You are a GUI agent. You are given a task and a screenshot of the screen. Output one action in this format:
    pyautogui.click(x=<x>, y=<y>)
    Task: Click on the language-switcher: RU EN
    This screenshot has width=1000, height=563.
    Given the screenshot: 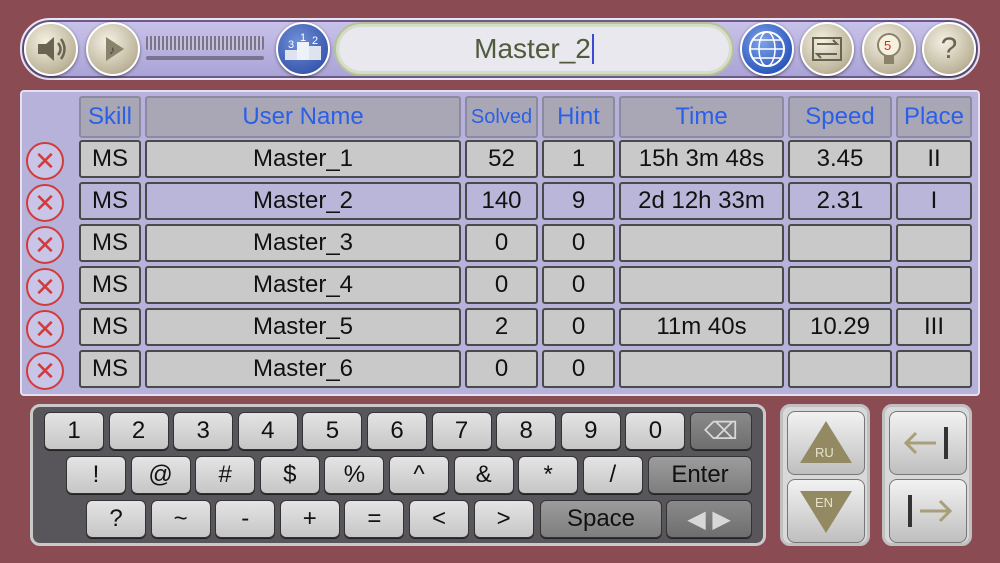 What is the action you would take?
    pyautogui.click(x=825, y=475)
    